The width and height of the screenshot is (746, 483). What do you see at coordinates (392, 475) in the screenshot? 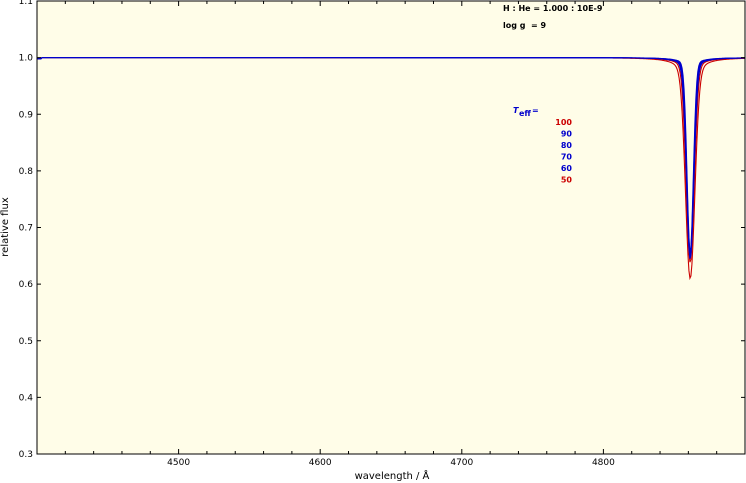
I see `x-axis-label: wavelength / Å` at bounding box center [392, 475].